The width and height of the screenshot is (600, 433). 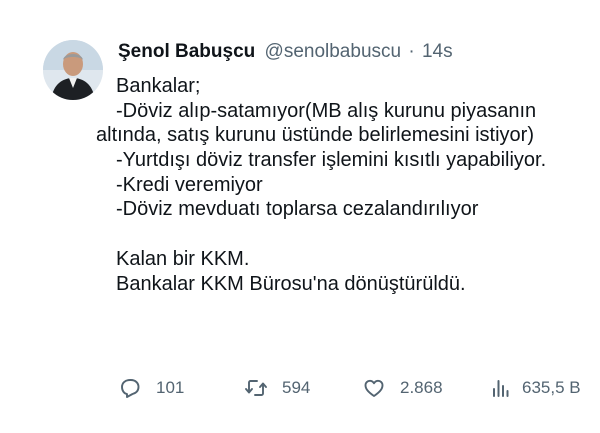 I want to click on retweet-icon, so click(x=256, y=388).